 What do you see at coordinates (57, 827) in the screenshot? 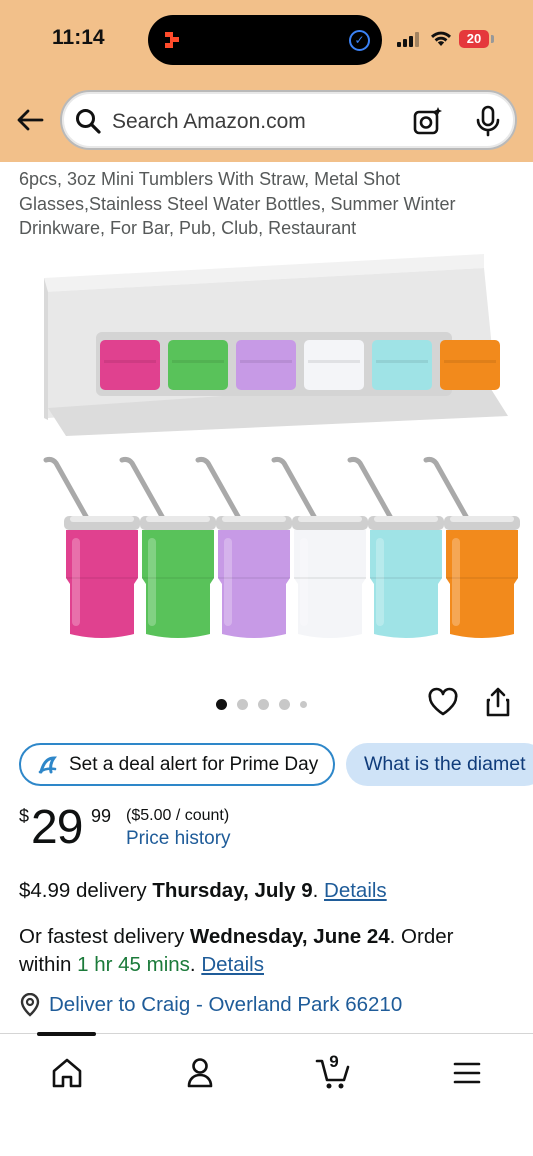
I see `price-whole: 29` at bounding box center [57, 827].